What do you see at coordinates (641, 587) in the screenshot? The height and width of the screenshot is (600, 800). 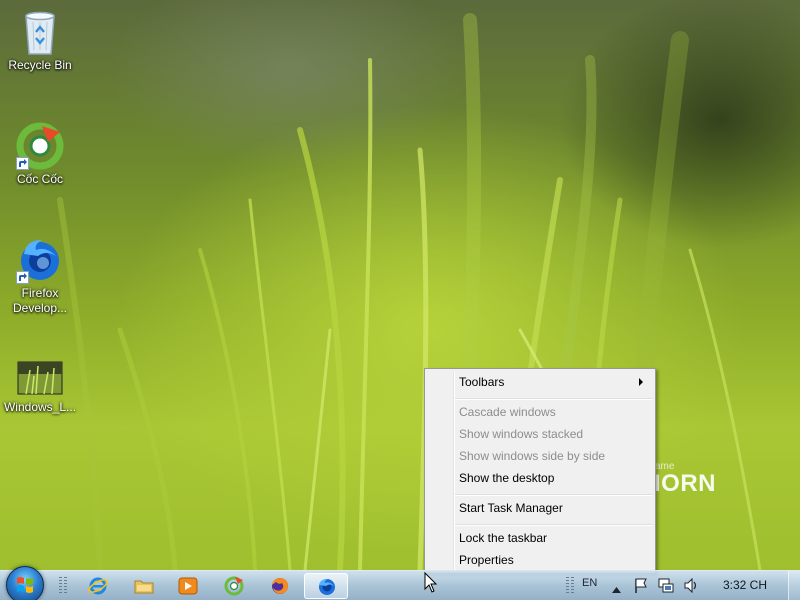 I see `action-center-flag-icon` at bounding box center [641, 587].